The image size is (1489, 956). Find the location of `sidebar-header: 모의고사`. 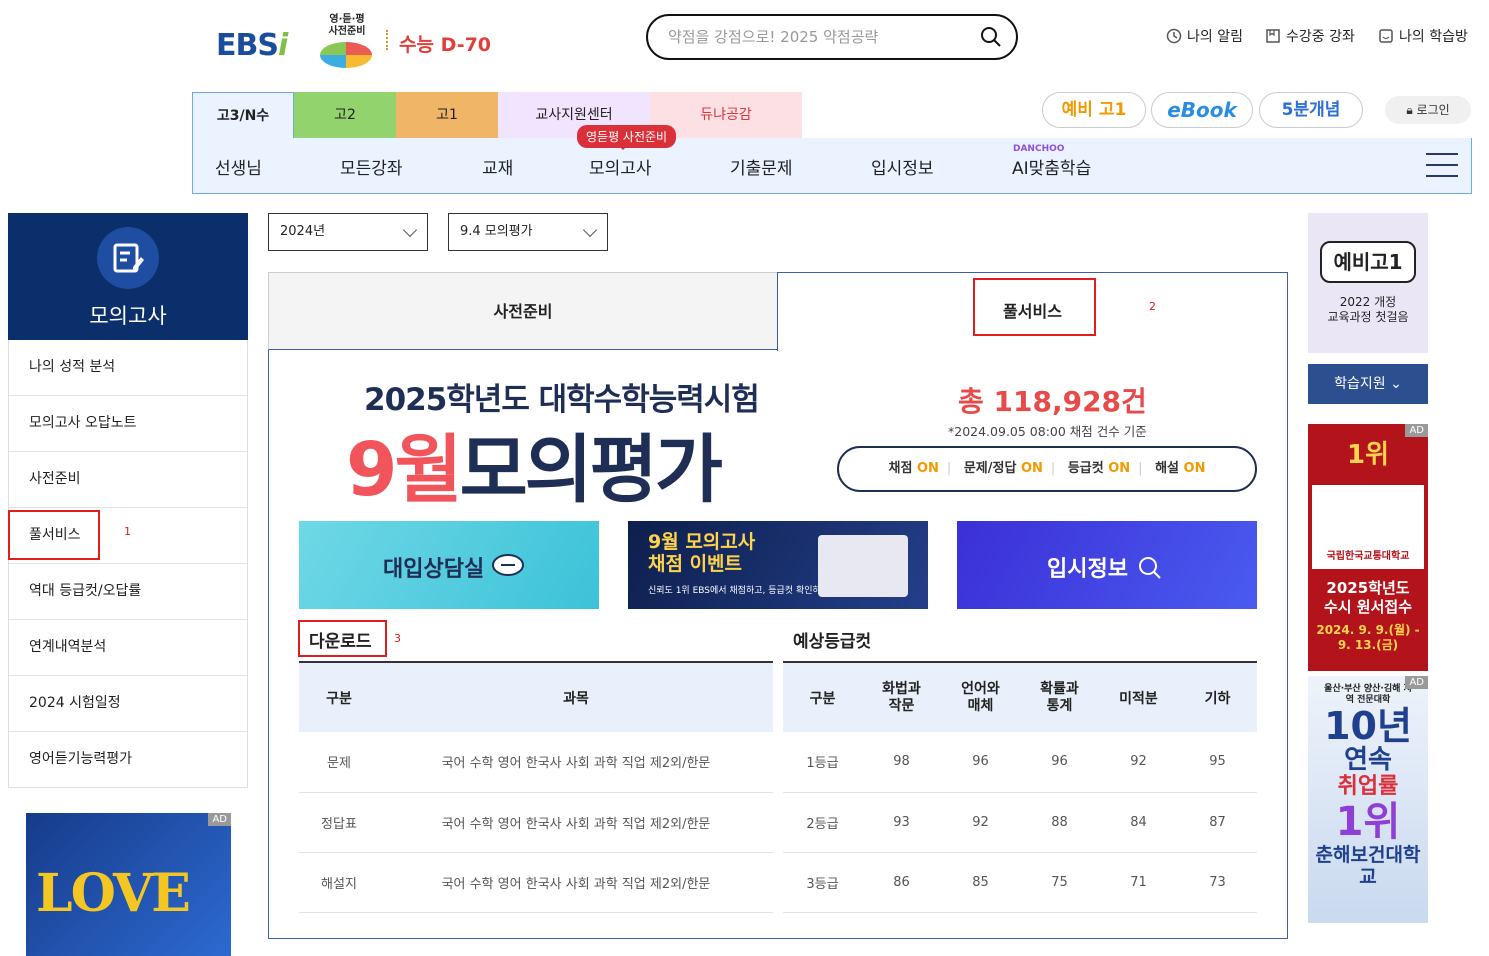

sidebar-header: 모의고사 is located at coordinates (128, 276).